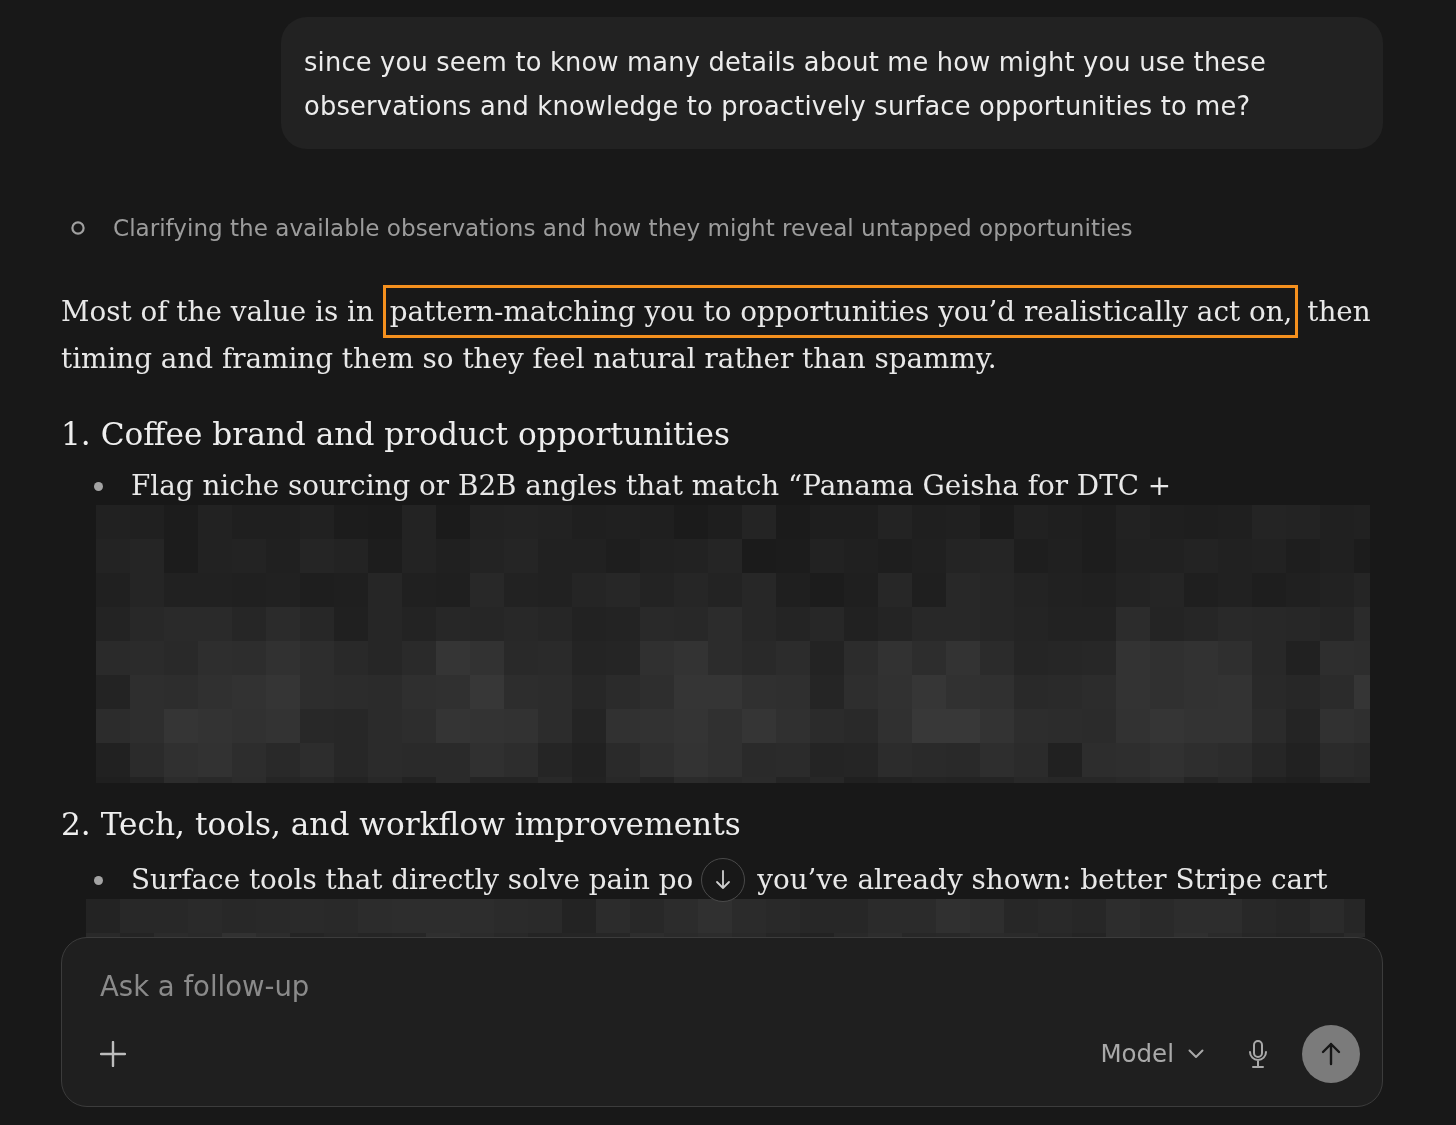  Describe the element at coordinates (832, 83) in the screenshot. I see `user-message: since you seem to know many details about me how might you use these observations and knowledge to proactively surface opportunities to me?` at that location.